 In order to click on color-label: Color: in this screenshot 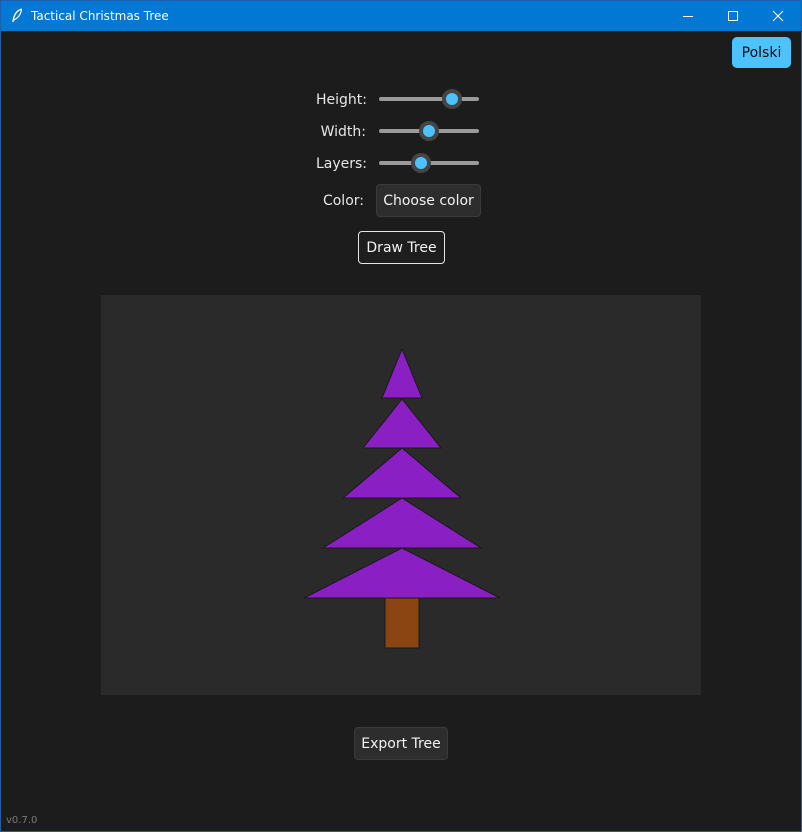, I will do `click(343, 201)`.